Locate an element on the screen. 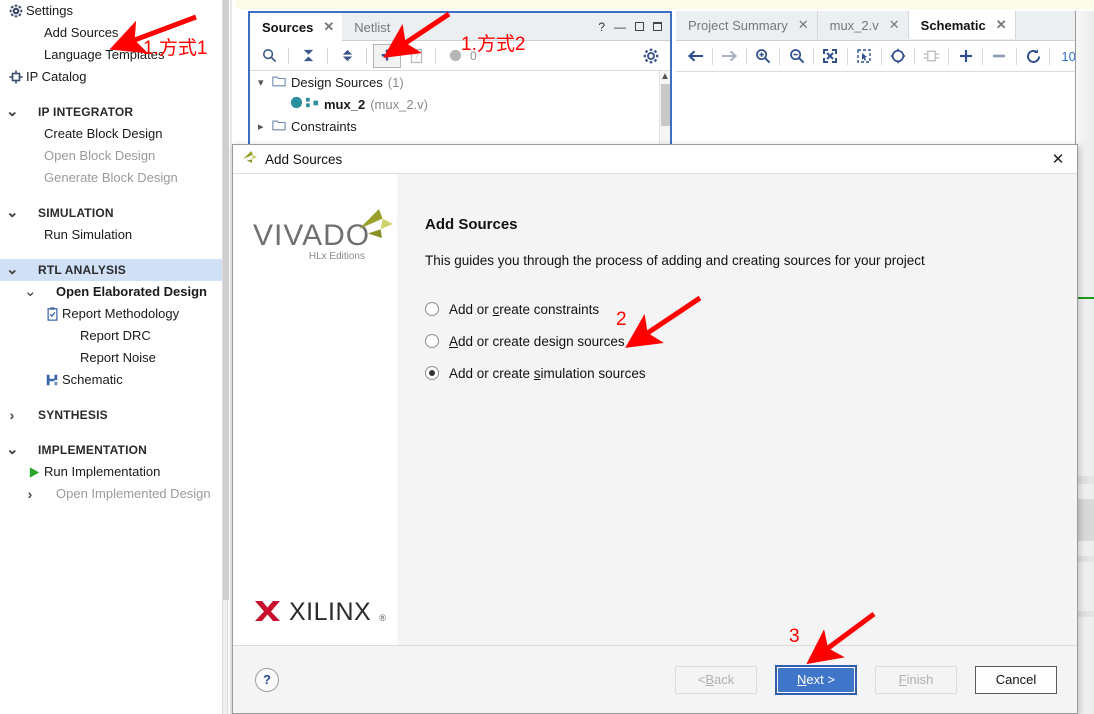  tree-row: ▸ Constraints is located at coordinates (460, 126).